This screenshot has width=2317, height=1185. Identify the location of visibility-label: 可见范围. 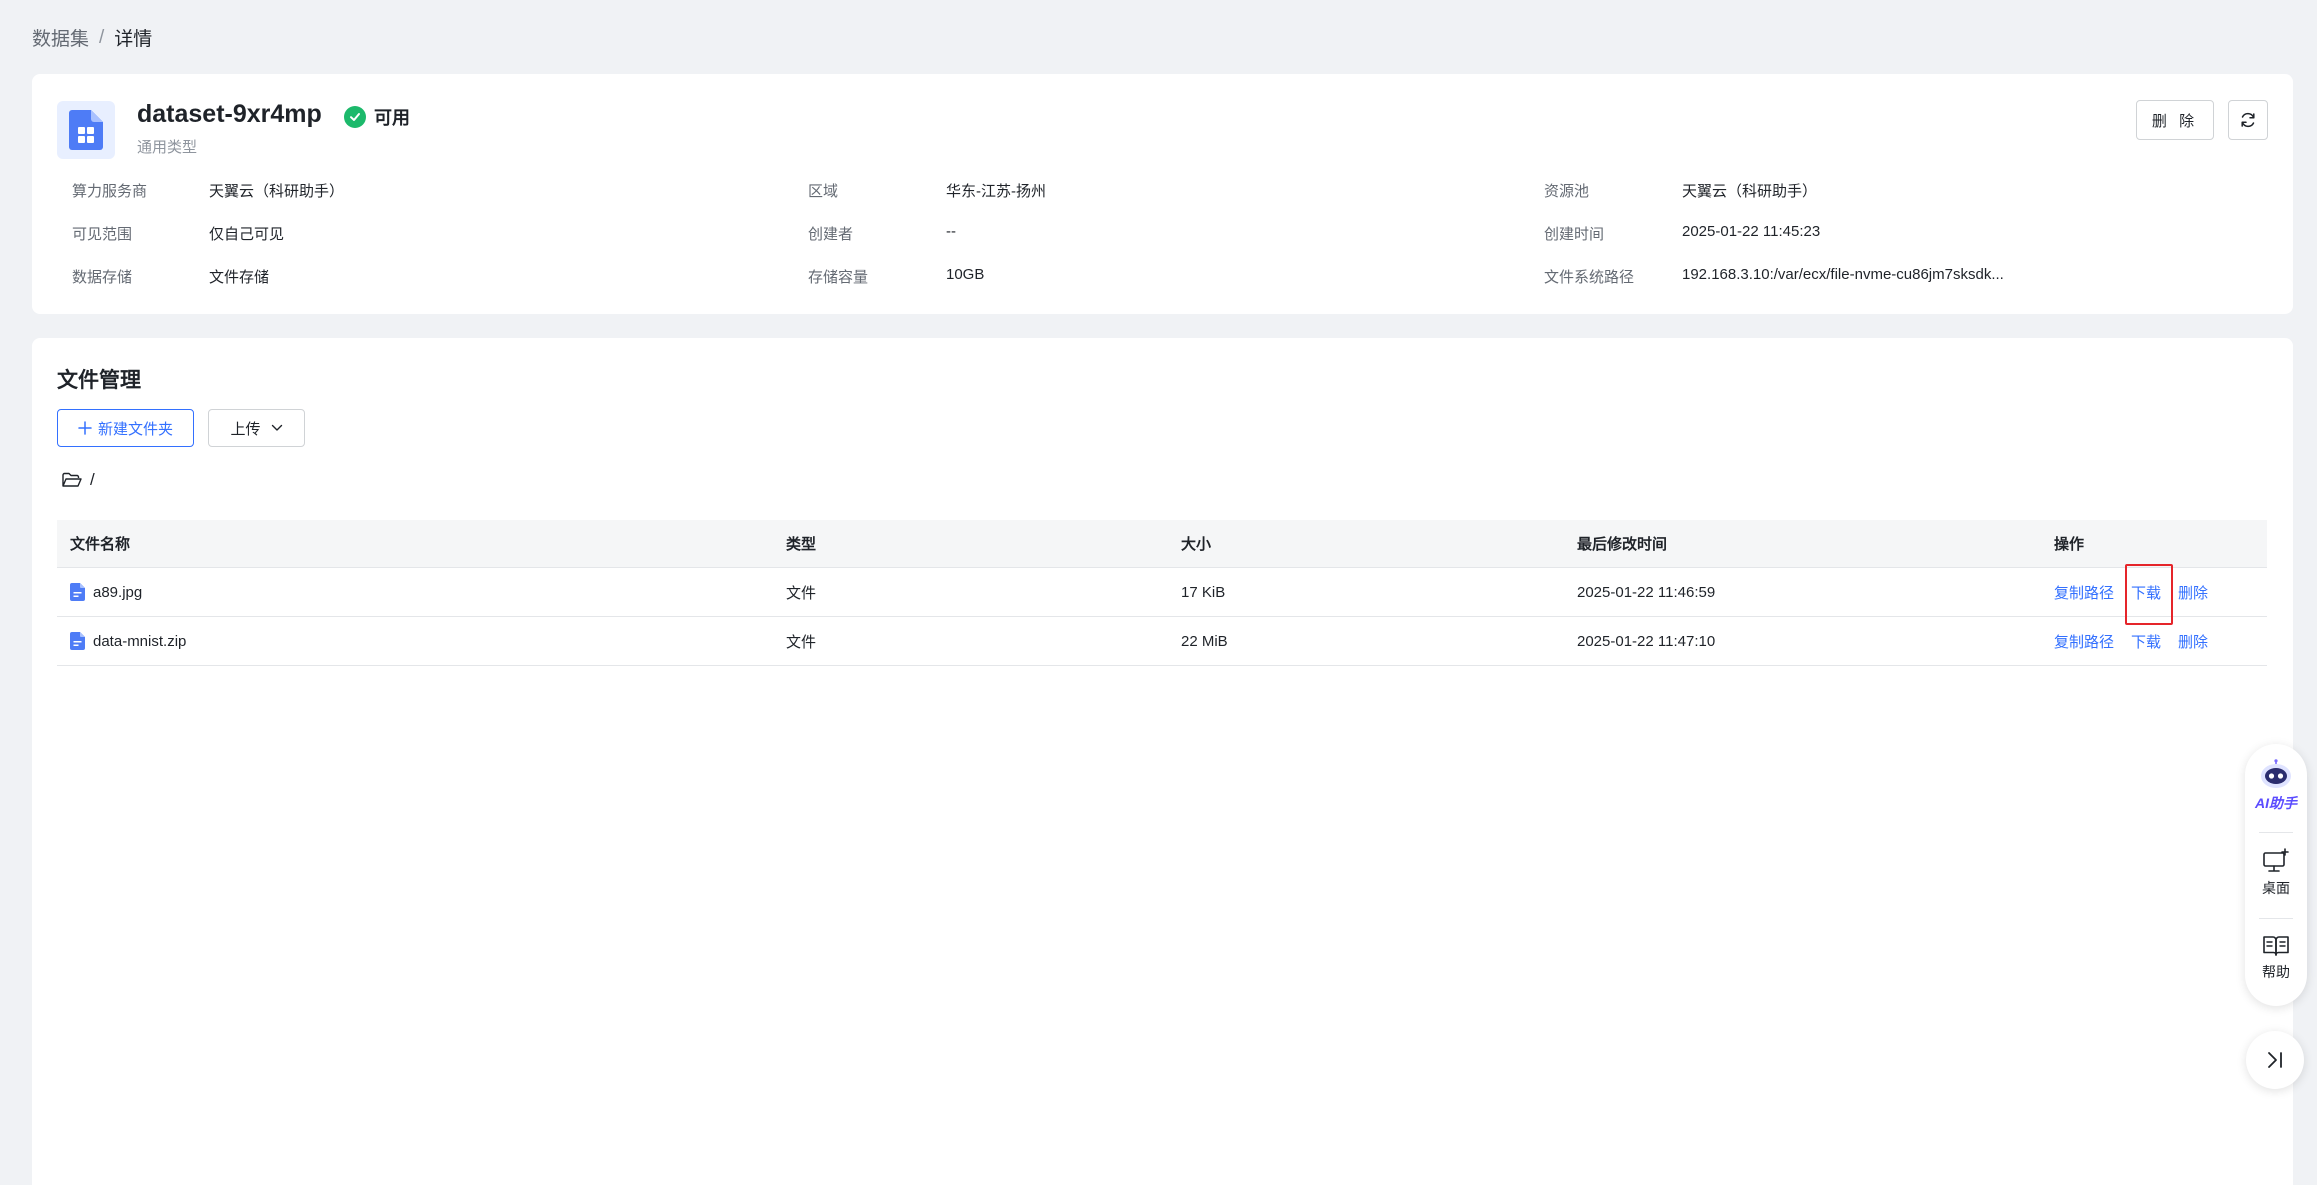
(102, 234).